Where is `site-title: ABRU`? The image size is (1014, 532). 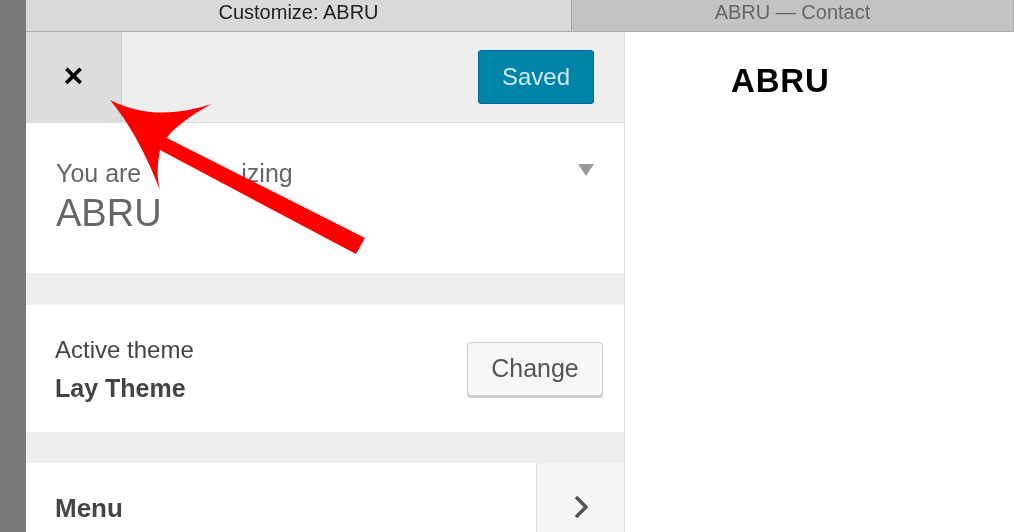
site-title: ABRU is located at coordinates (109, 213).